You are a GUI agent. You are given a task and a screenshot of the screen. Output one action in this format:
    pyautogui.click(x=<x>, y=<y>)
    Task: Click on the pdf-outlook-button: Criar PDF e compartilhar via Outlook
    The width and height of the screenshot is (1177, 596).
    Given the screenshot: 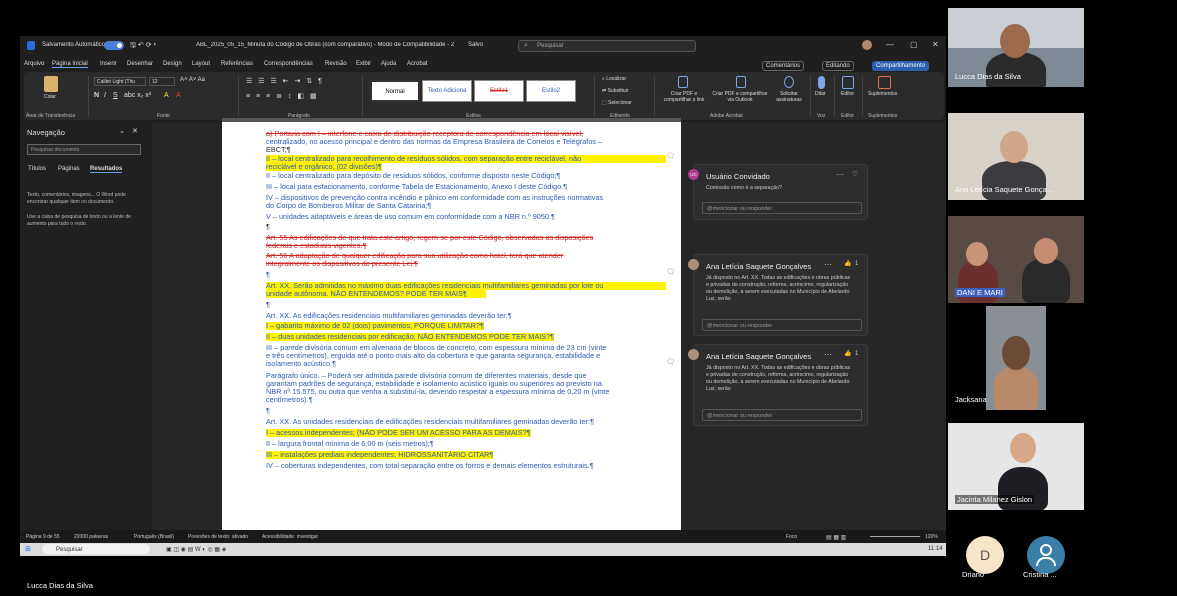 What is the action you would take?
    pyautogui.click(x=740, y=97)
    